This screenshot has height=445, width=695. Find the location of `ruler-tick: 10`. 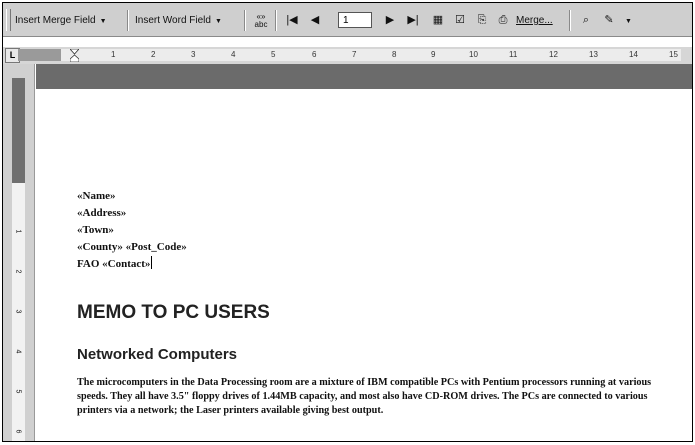

ruler-tick: 10 is located at coordinates (473, 54).